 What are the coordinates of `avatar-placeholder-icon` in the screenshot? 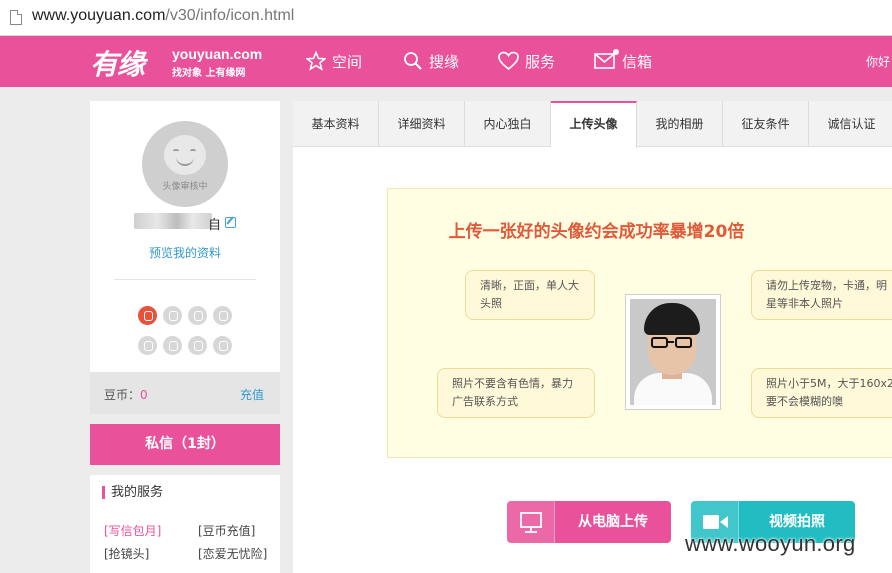 It's located at (185, 155).